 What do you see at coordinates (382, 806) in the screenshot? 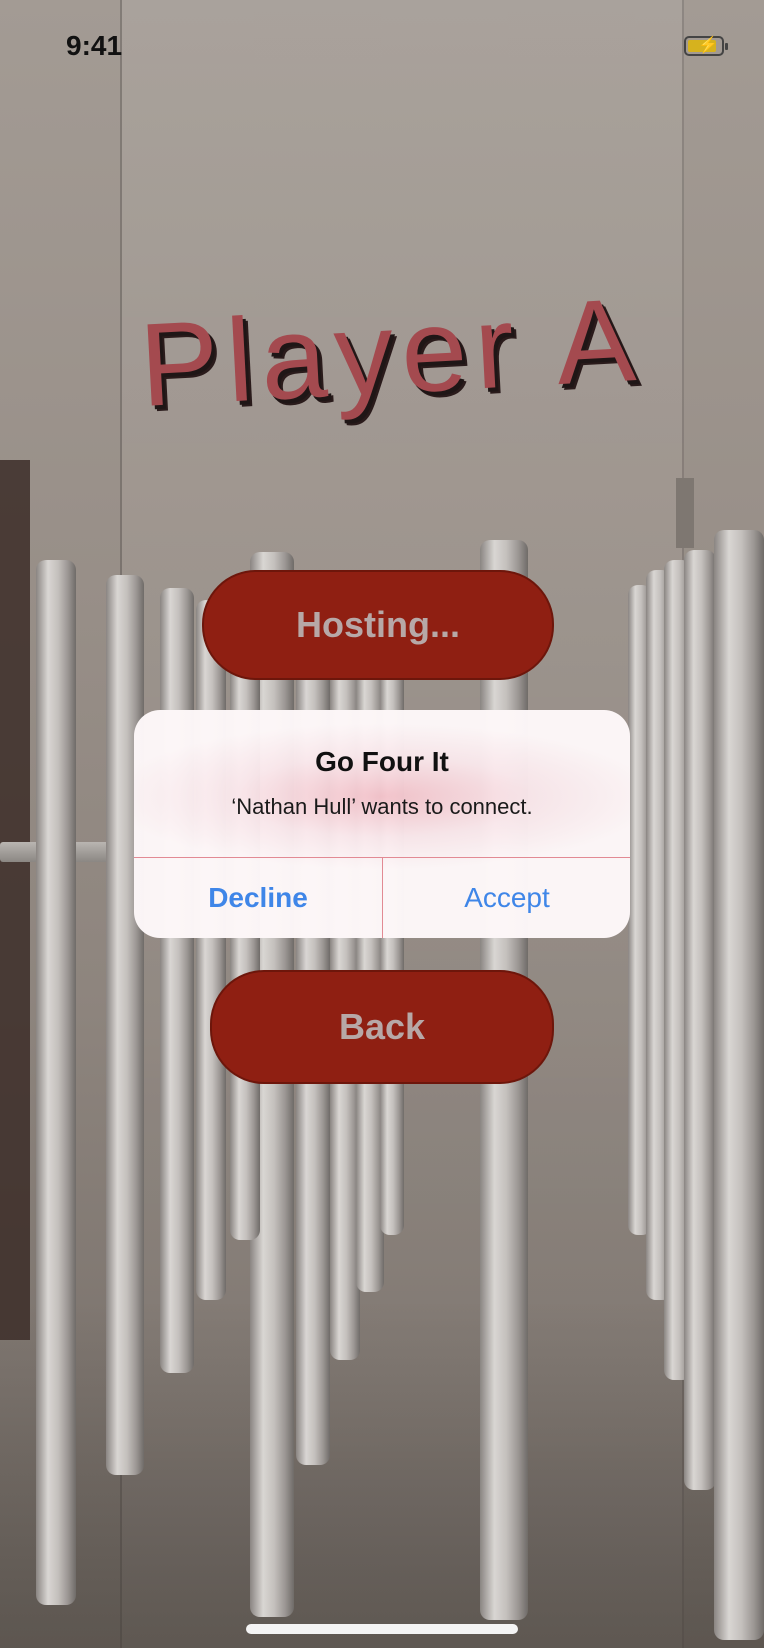
I see `alert-message: ‘Nathan Hull’ wants to connect.` at bounding box center [382, 806].